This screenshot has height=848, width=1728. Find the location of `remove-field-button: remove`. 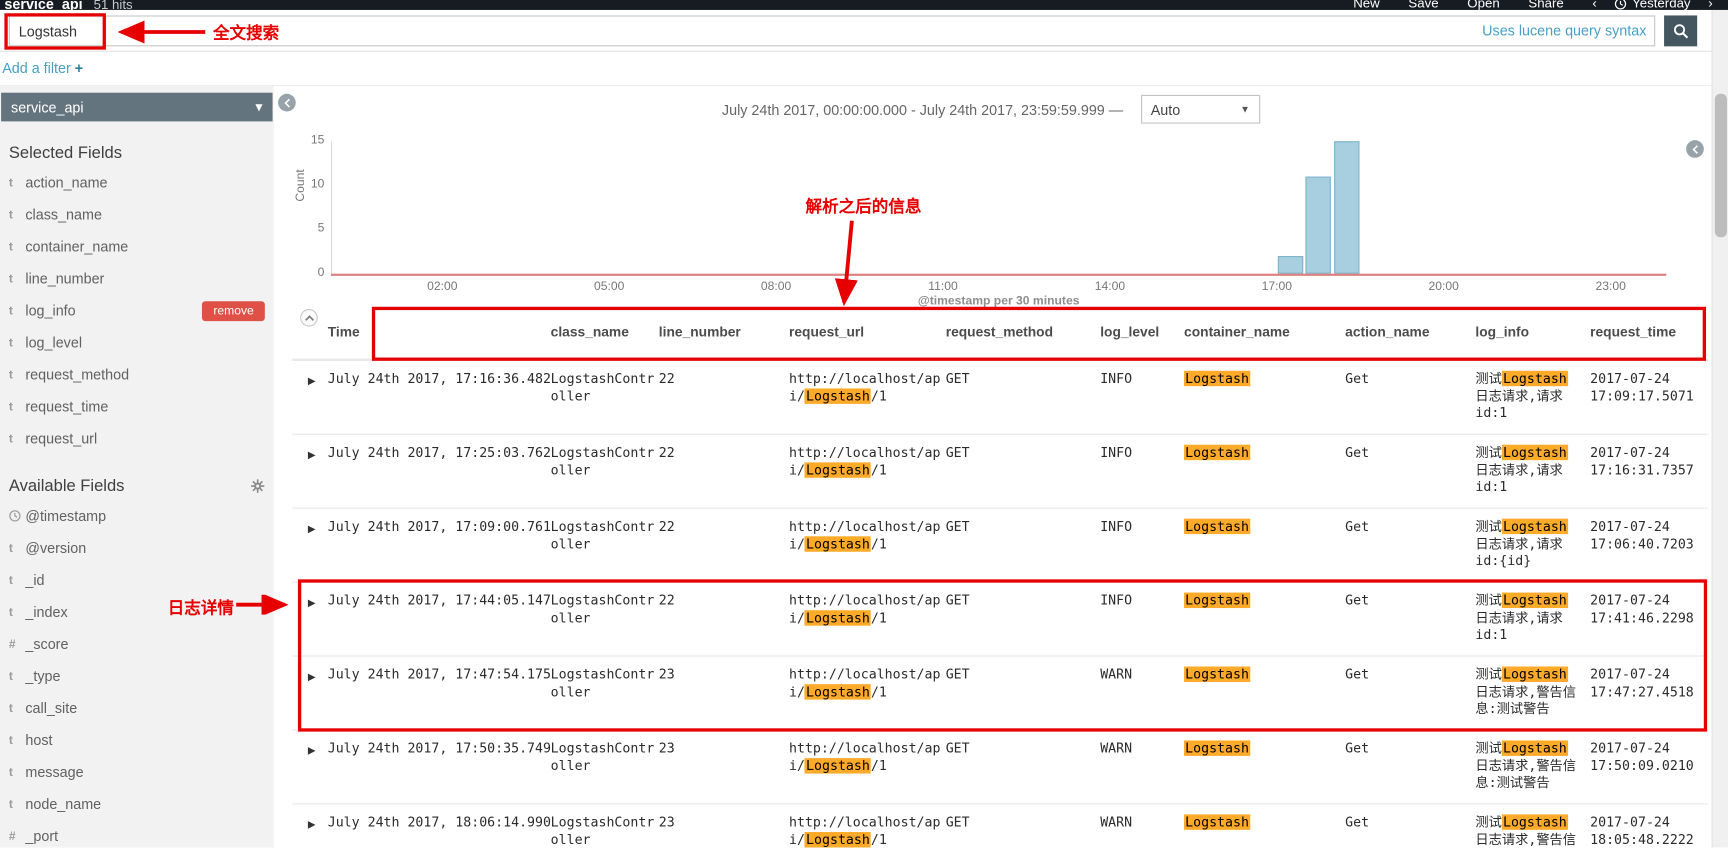

remove-field-button: remove is located at coordinates (233, 310).